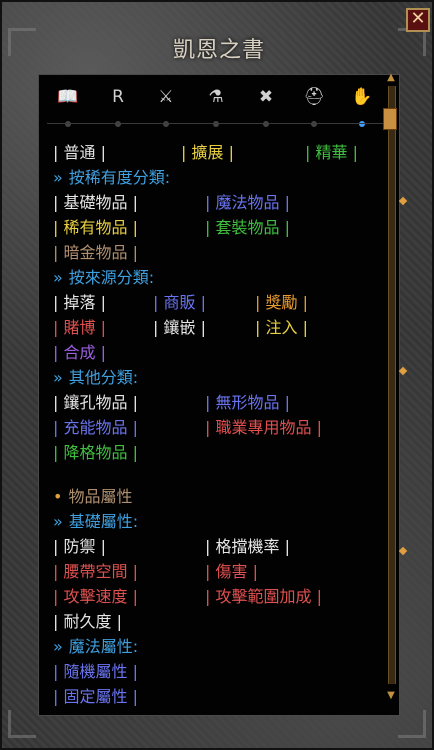  I want to click on tab-hand: ✋, so click(362, 107).